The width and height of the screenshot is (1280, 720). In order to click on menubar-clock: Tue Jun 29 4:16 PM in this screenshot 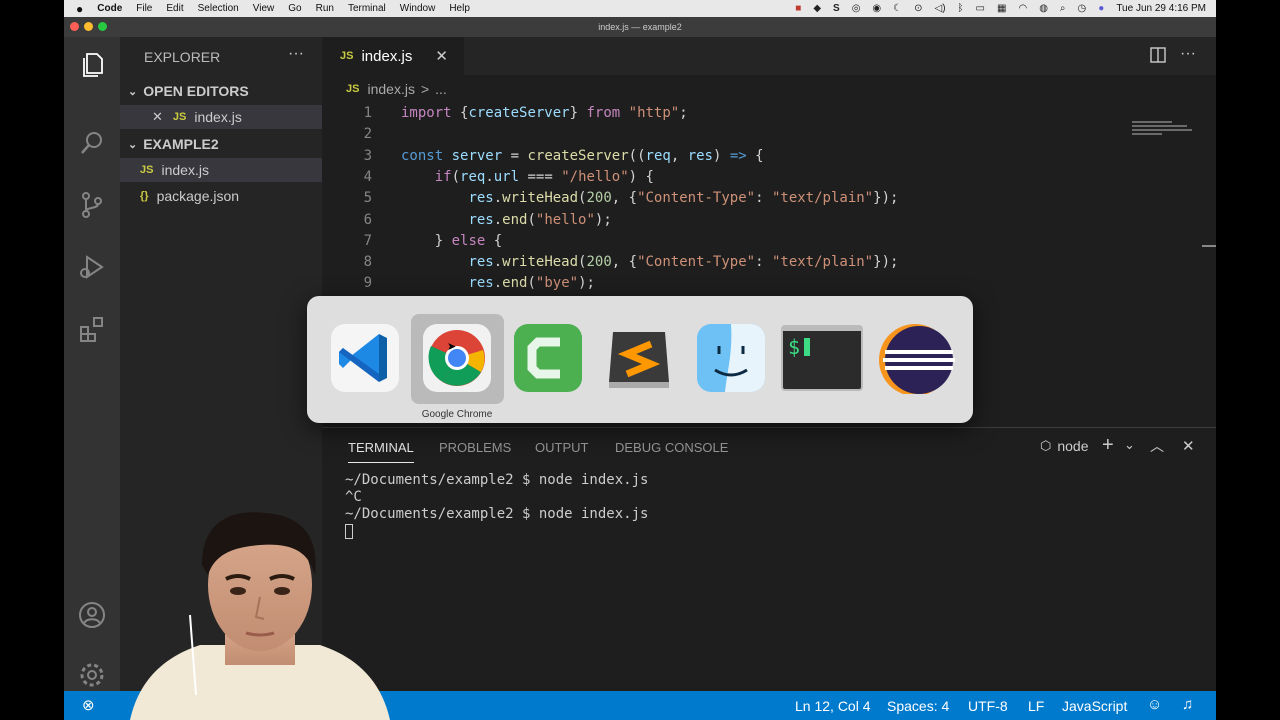, I will do `click(1161, 8)`.